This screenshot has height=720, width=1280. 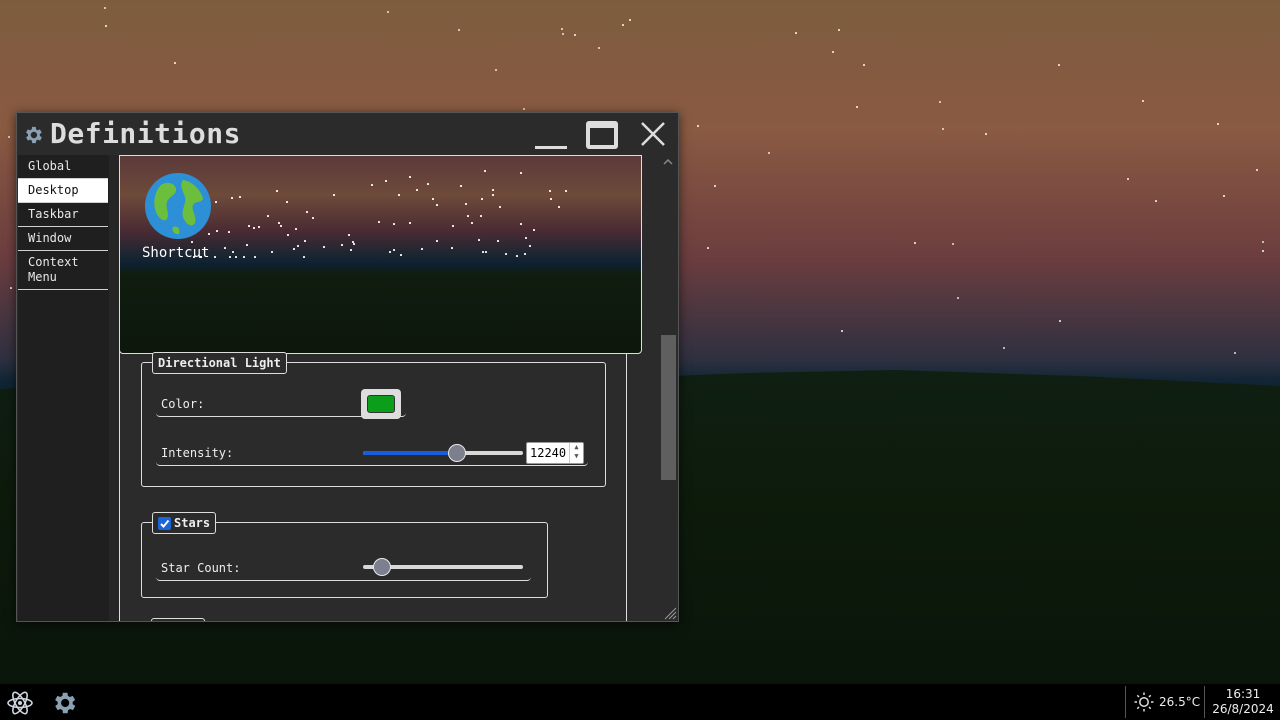 What do you see at coordinates (640, 702) in the screenshot?
I see `taskbar: 26.5°C 16:31 26/8/2024` at bounding box center [640, 702].